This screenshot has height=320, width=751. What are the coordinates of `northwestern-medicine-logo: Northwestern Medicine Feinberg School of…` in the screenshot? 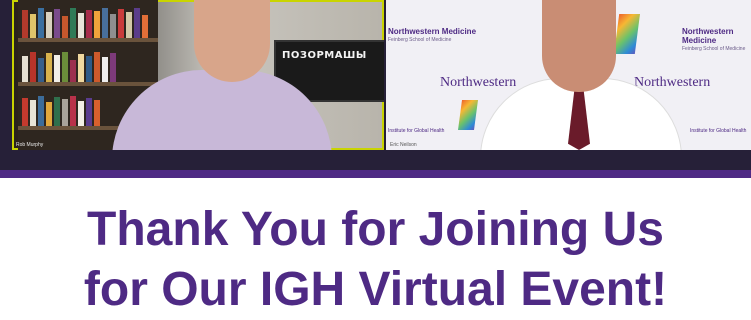 It's located at (432, 36).